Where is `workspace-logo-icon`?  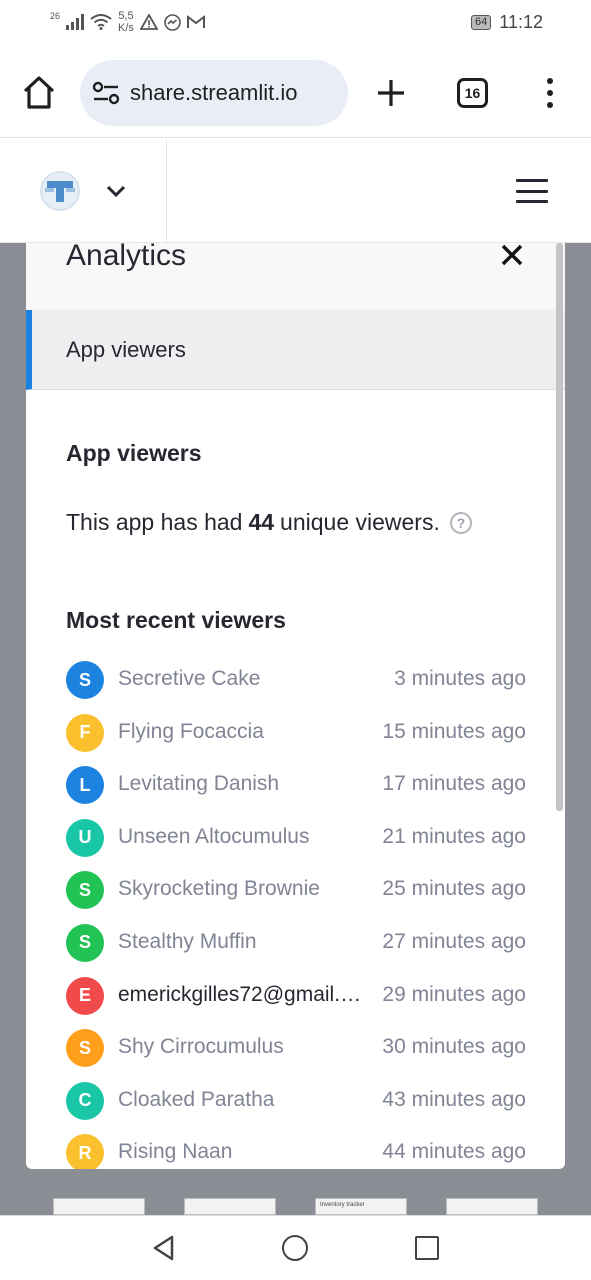 workspace-logo-icon is located at coordinates (60, 191).